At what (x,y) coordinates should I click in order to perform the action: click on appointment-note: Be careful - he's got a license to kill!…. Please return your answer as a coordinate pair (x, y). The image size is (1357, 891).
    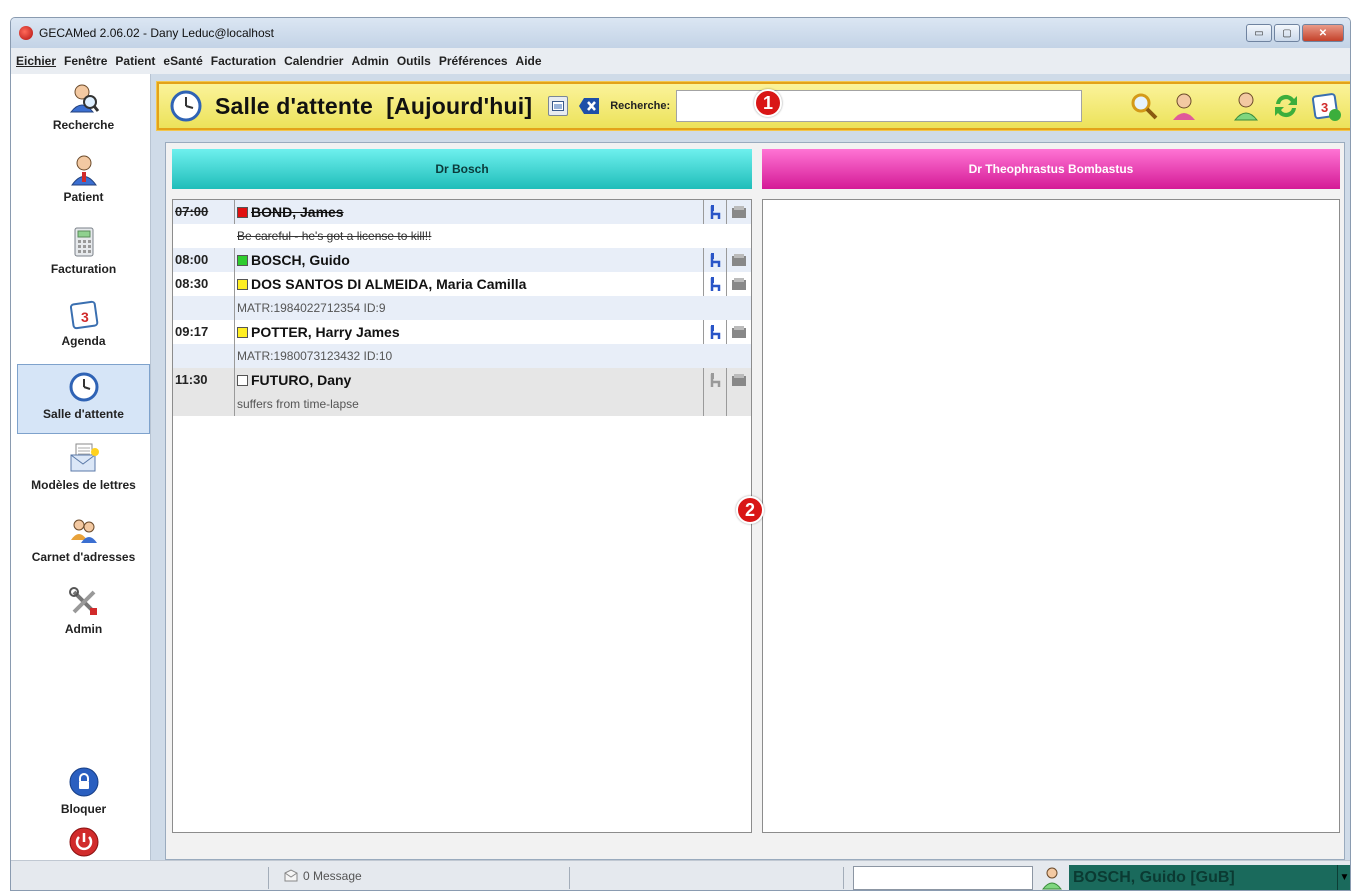
    Looking at the image, I should click on (334, 236).